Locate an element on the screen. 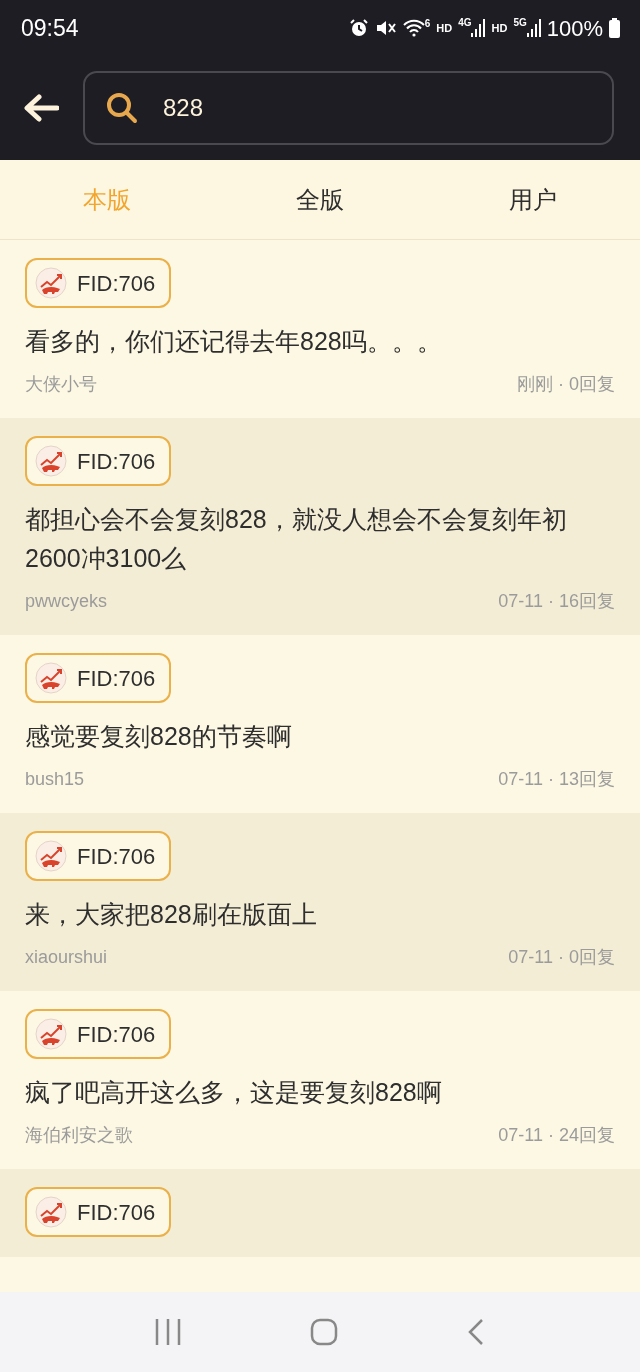  post-meta: 刚刚 · 0回复 is located at coordinates (566, 384).